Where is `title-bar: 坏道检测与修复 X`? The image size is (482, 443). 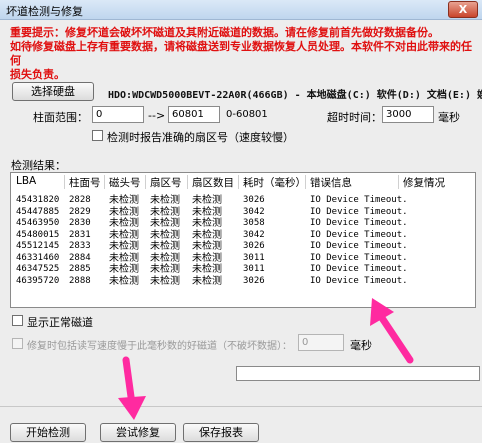 title-bar: 坏道检测与修复 X is located at coordinates (241, 10).